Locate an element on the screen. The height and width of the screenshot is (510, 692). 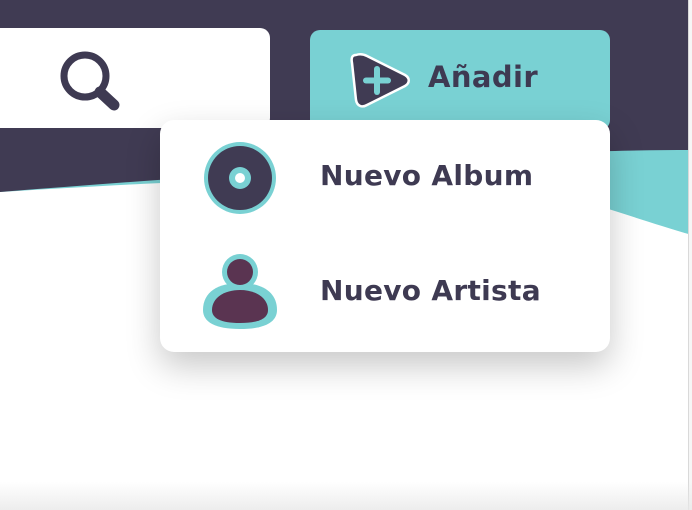
album-disc-icon is located at coordinates (240, 178).